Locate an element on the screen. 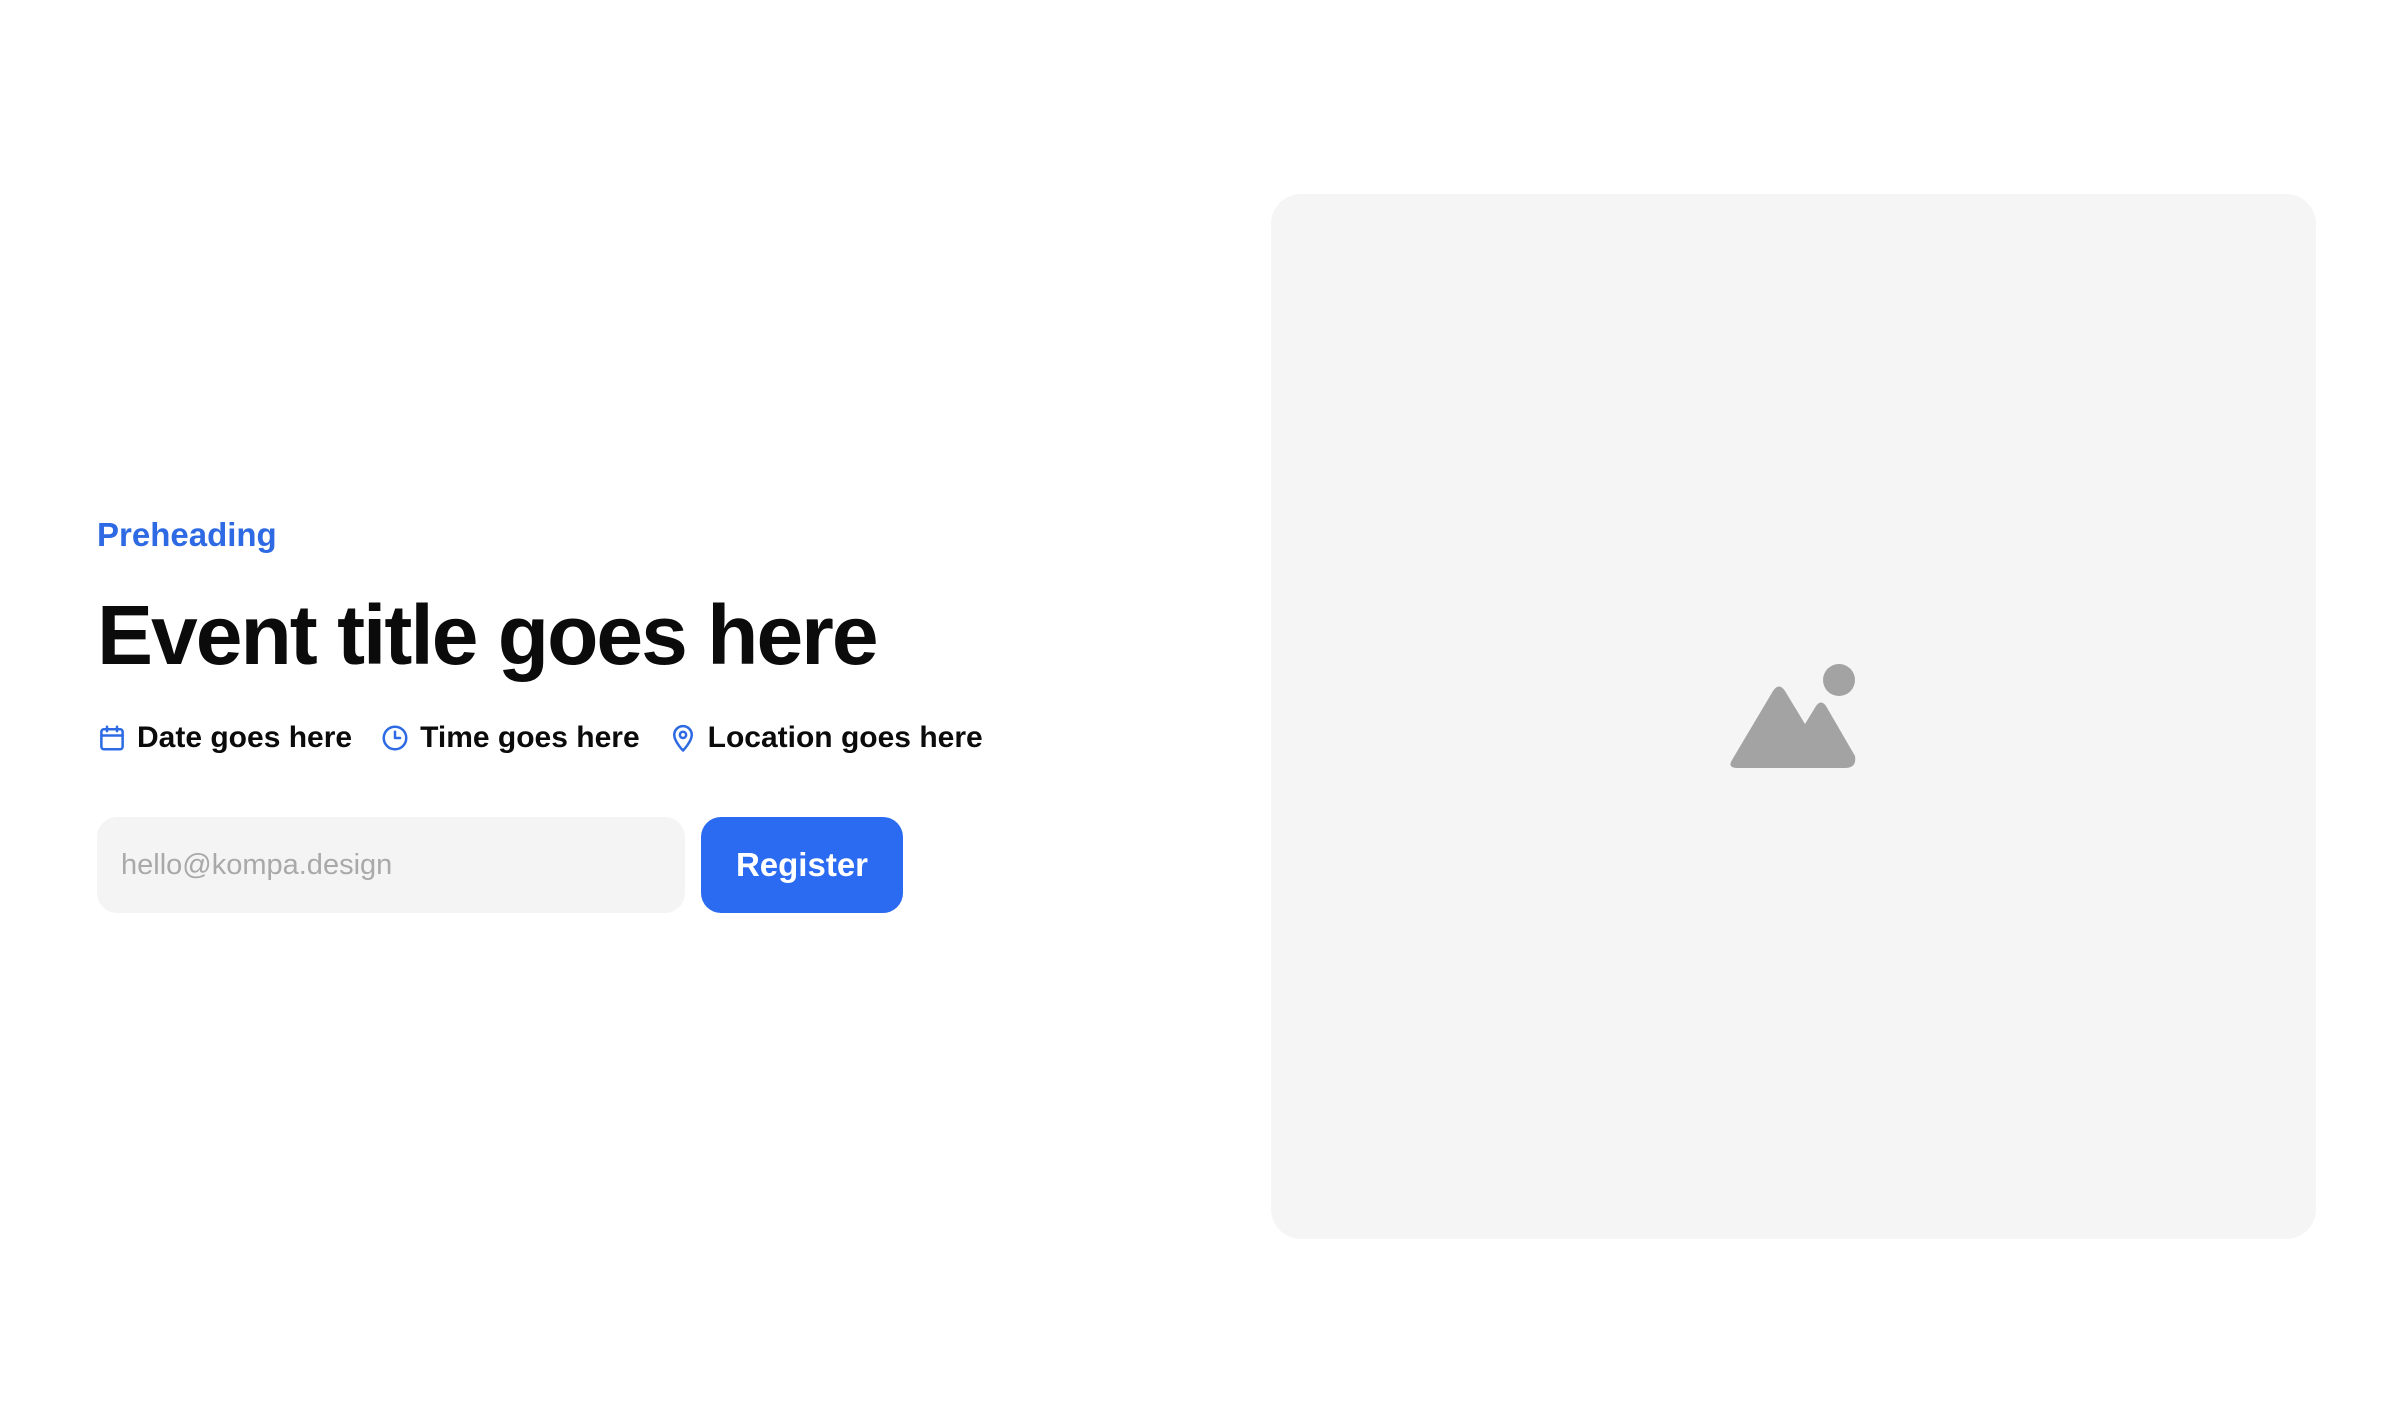 The height and width of the screenshot is (1424, 2400). event-time: Time goes here is located at coordinates (510, 738).